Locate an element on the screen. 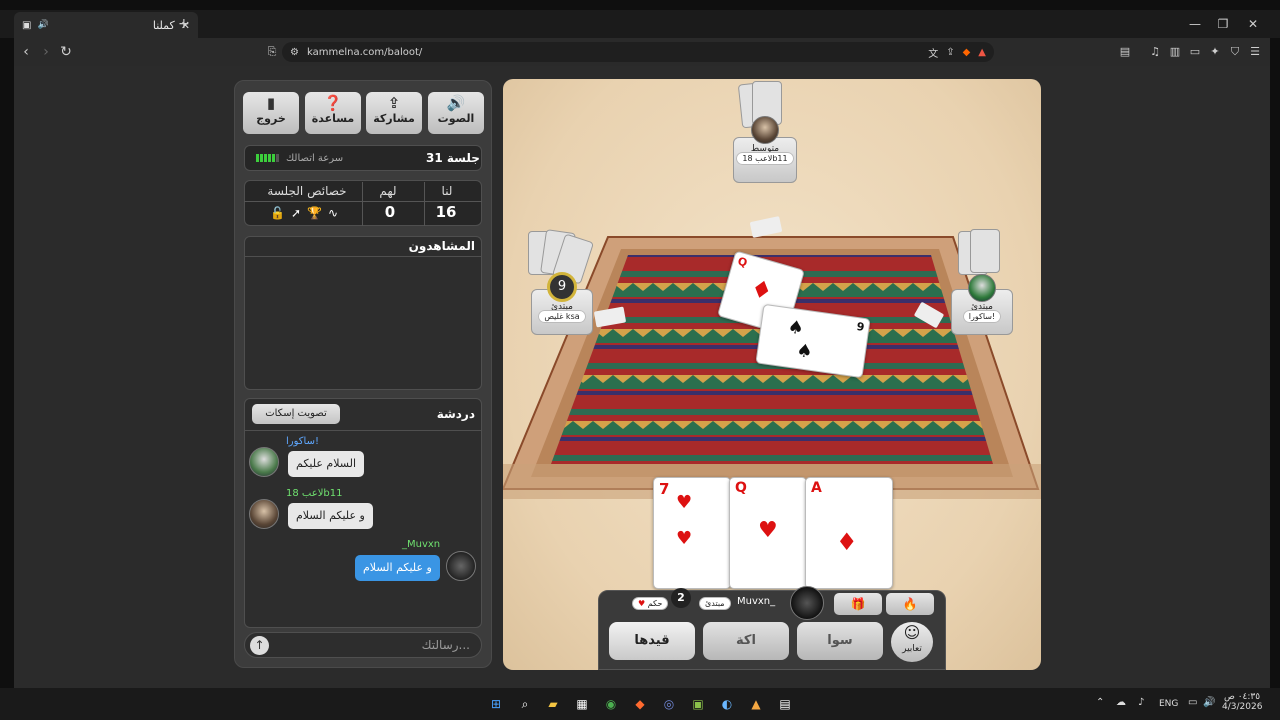  mute-vote-button: تصويت إسكات is located at coordinates (296, 414).